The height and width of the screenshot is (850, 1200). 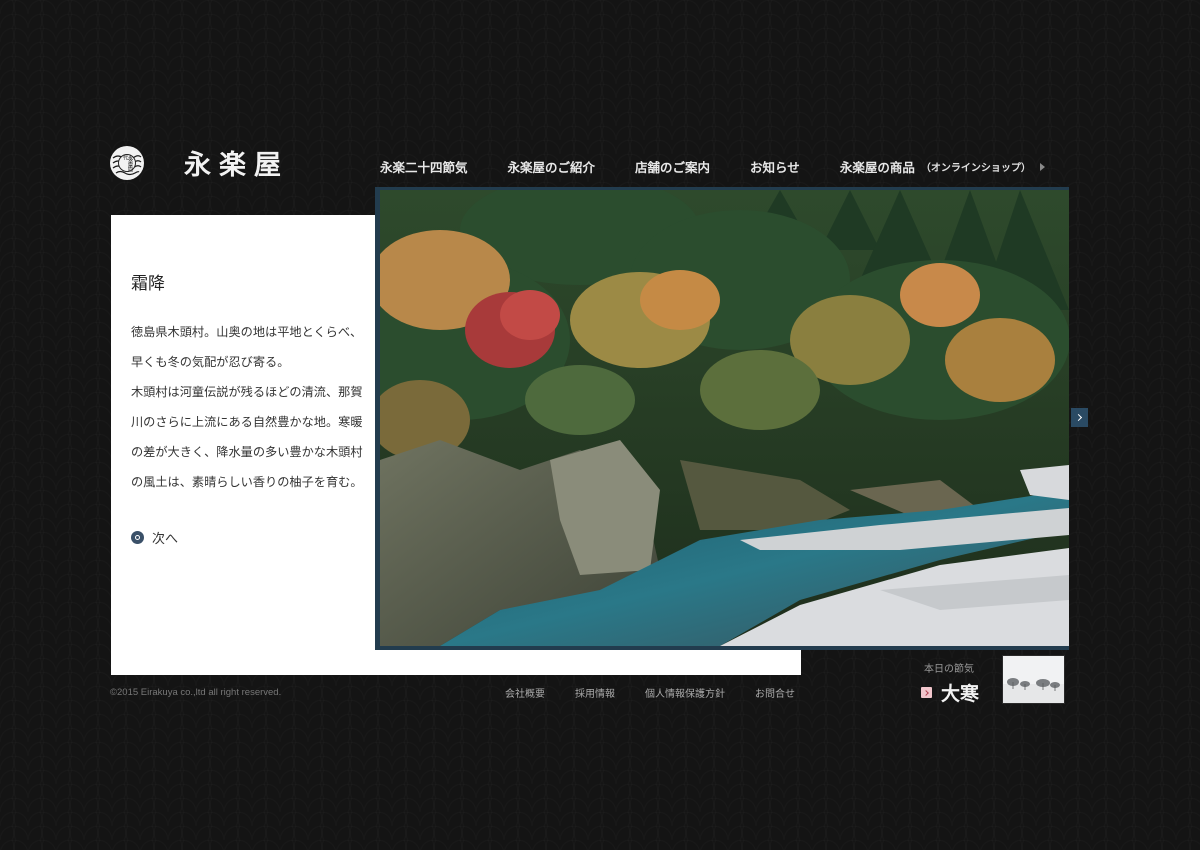 I want to click on footer-link-privacy: 個人情報保護方針, so click(x=685, y=692).